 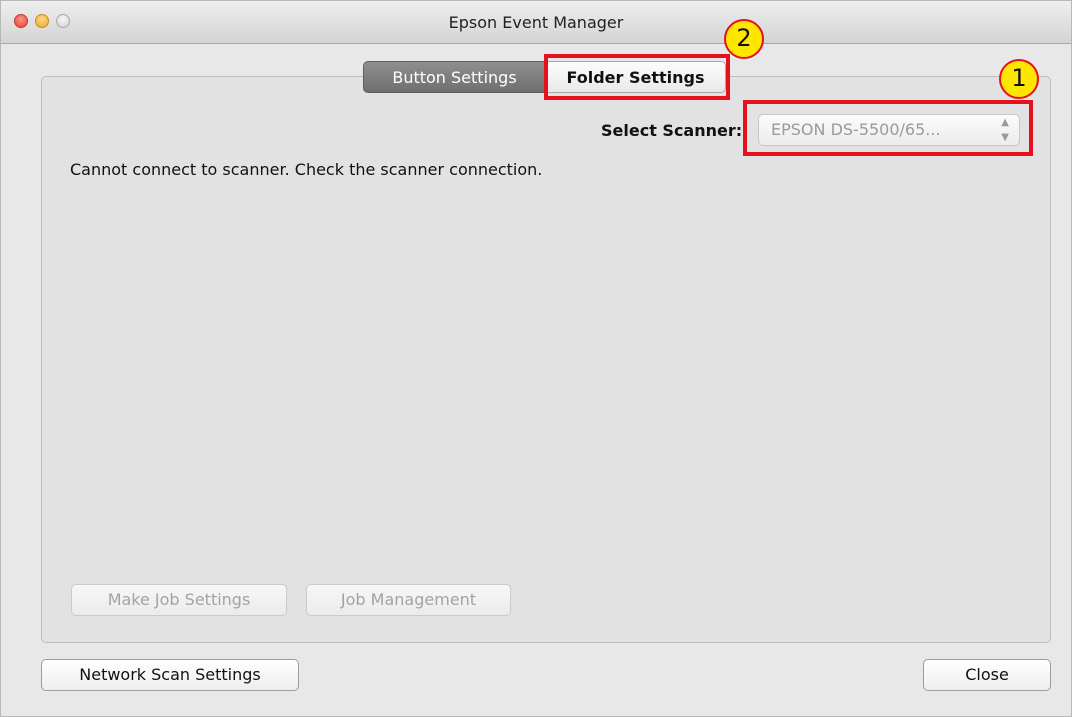 I want to click on job-management-button: Job Management, so click(x=408, y=600).